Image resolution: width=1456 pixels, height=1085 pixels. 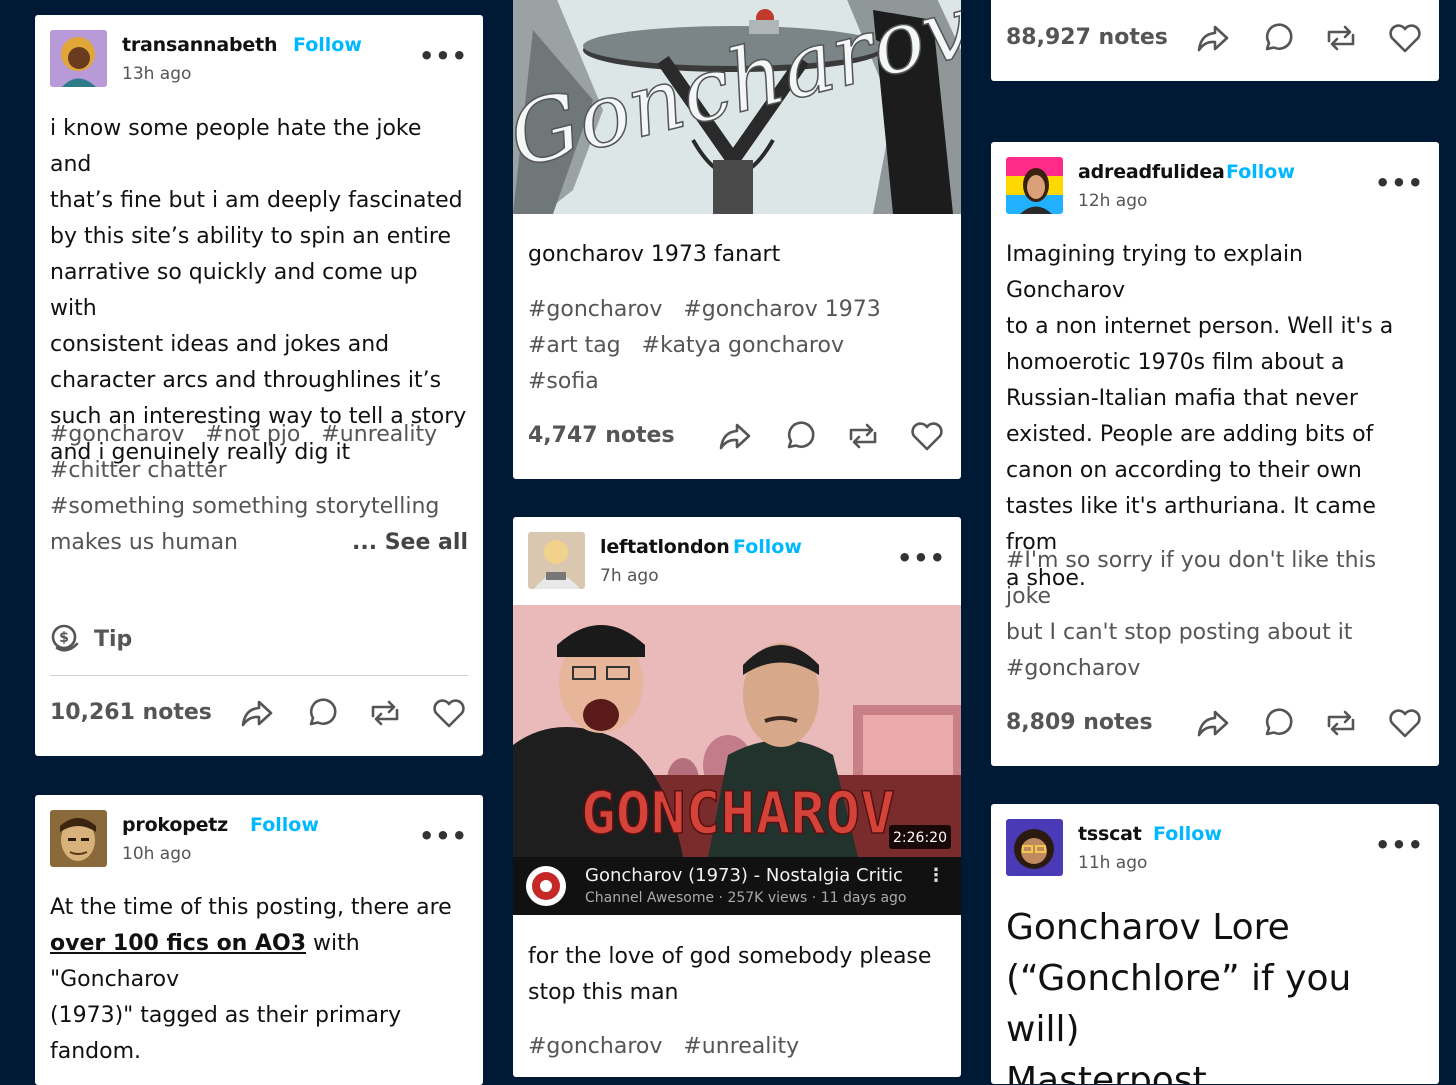 What do you see at coordinates (244, 506) in the screenshot?
I see `tag: #something something storytelling` at bounding box center [244, 506].